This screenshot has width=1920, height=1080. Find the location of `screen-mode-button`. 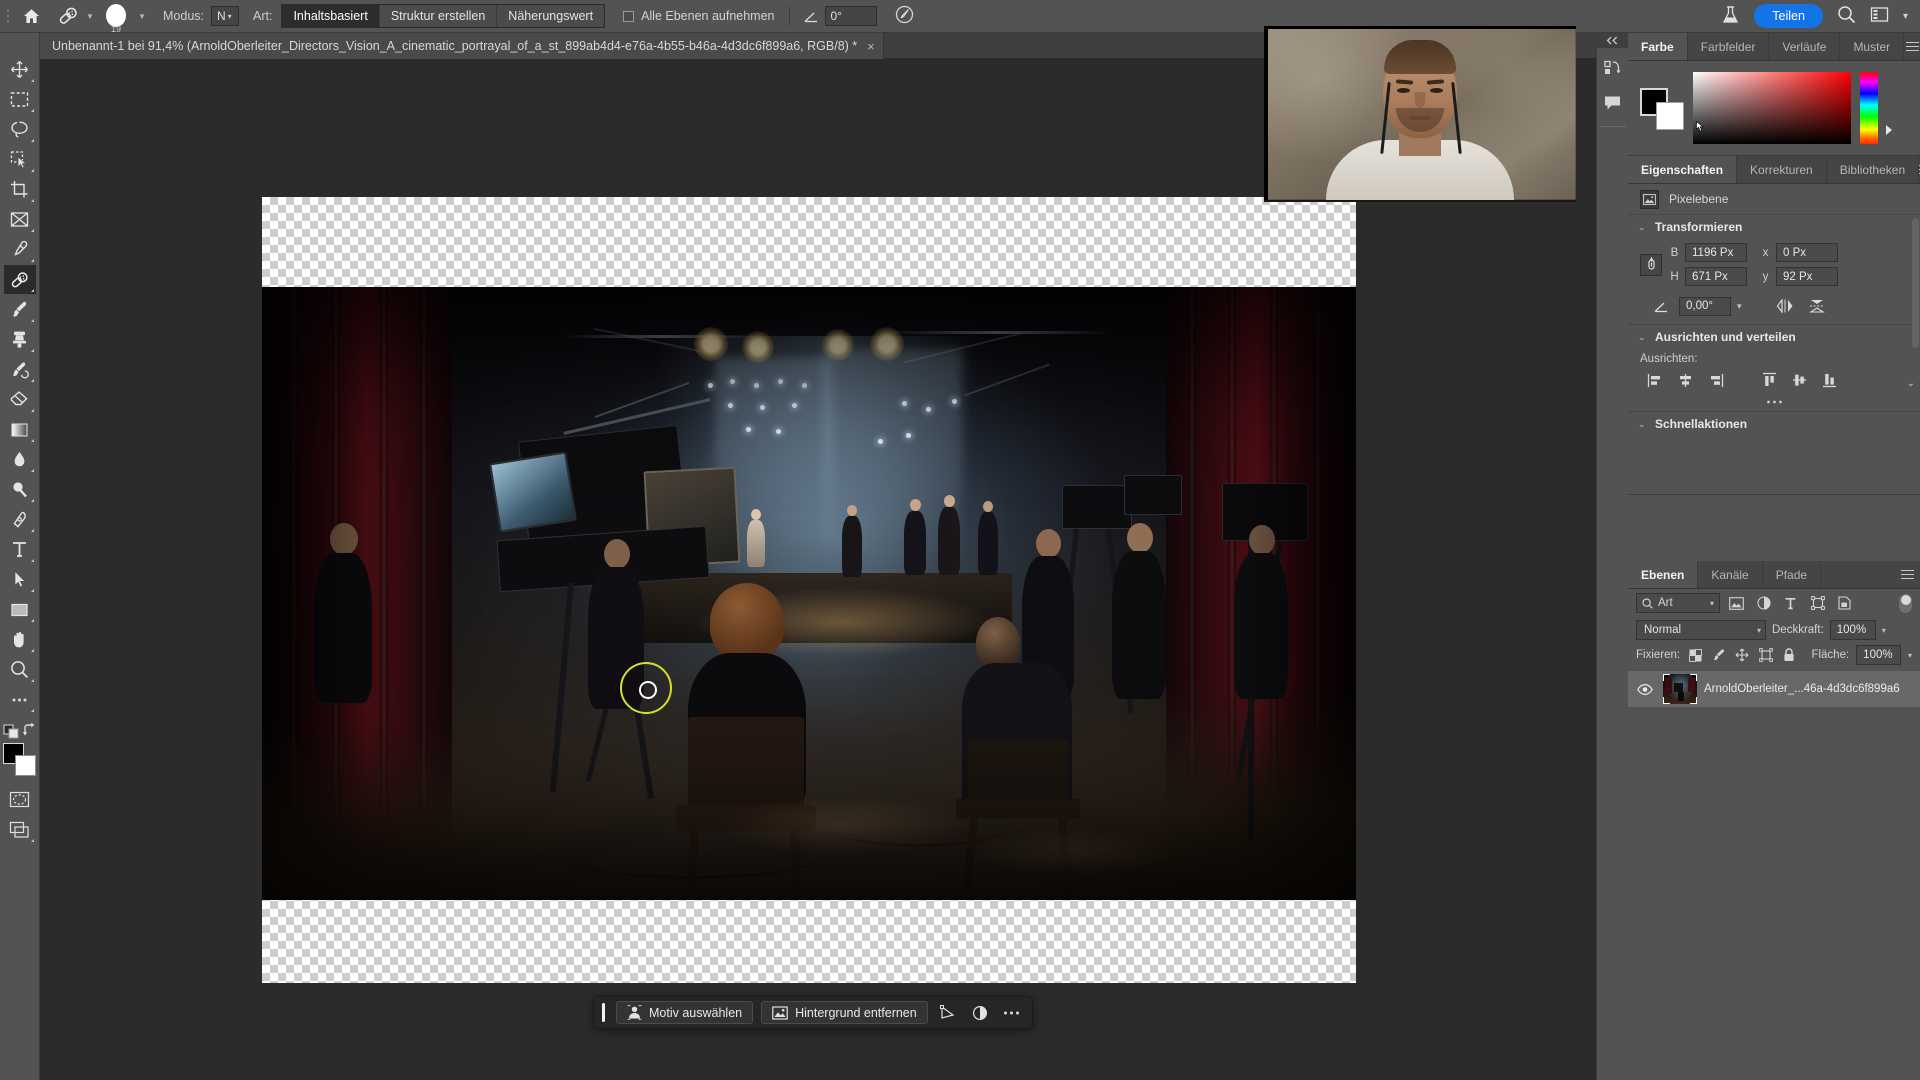

screen-mode-button is located at coordinates (20, 829).